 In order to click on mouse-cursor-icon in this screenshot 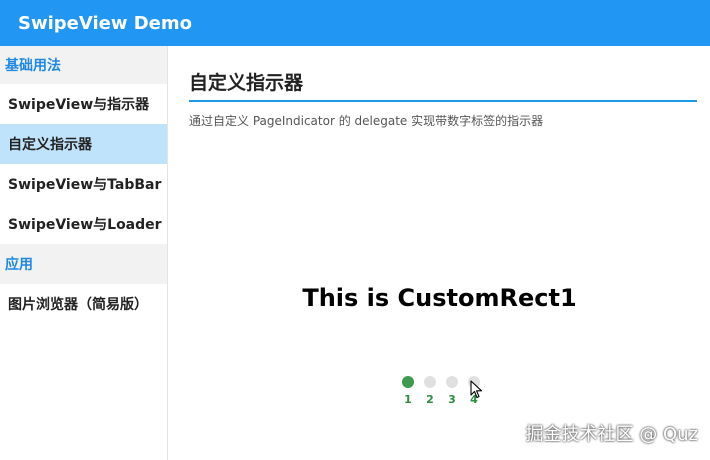, I will do `click(476, 389)`.